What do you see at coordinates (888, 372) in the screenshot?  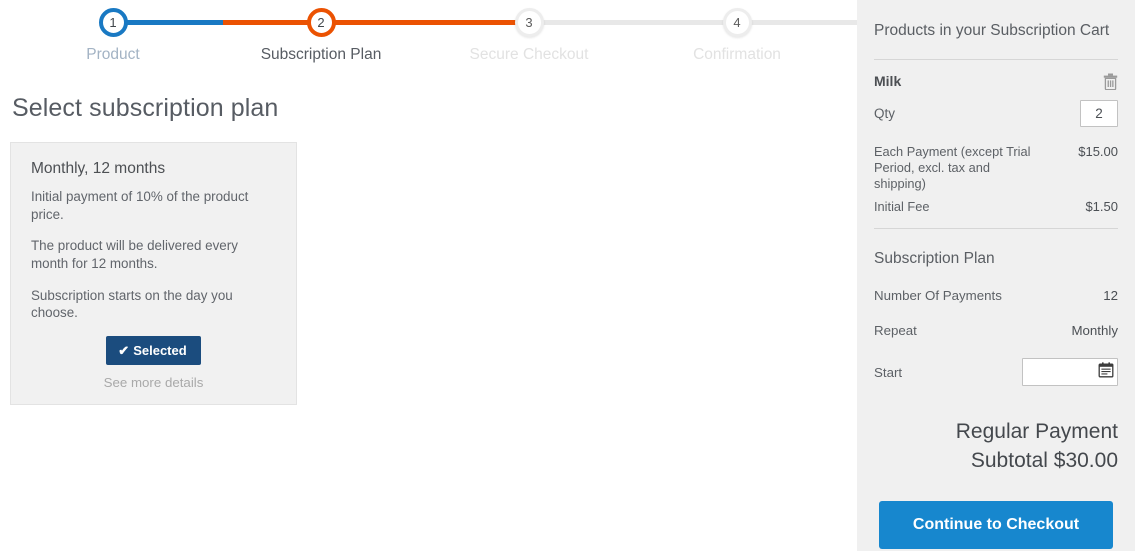 I see `detail-key-start: Start` at bounding box center [888, 372].